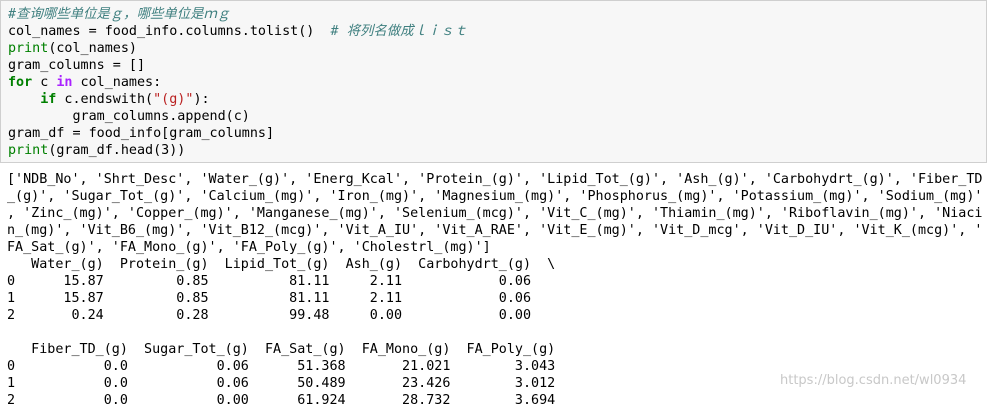 The image size is (987, 409). I want to click on code-line-7: gram_columns.append(c), so click(129, 116).